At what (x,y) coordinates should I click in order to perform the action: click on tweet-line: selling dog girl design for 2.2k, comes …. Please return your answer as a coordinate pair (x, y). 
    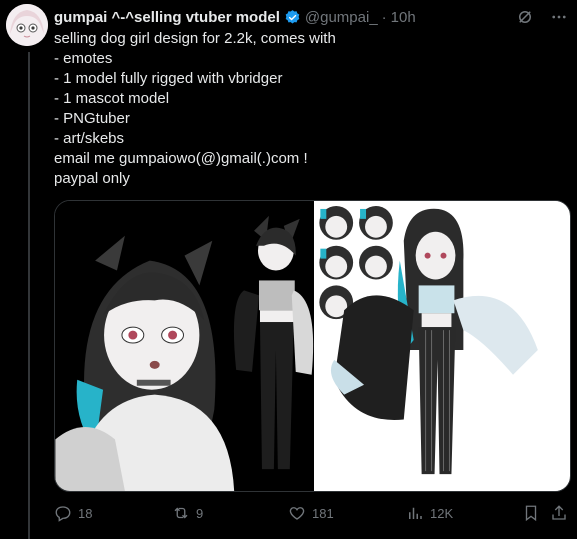
    Looking at the image, I should click on (195, 38).